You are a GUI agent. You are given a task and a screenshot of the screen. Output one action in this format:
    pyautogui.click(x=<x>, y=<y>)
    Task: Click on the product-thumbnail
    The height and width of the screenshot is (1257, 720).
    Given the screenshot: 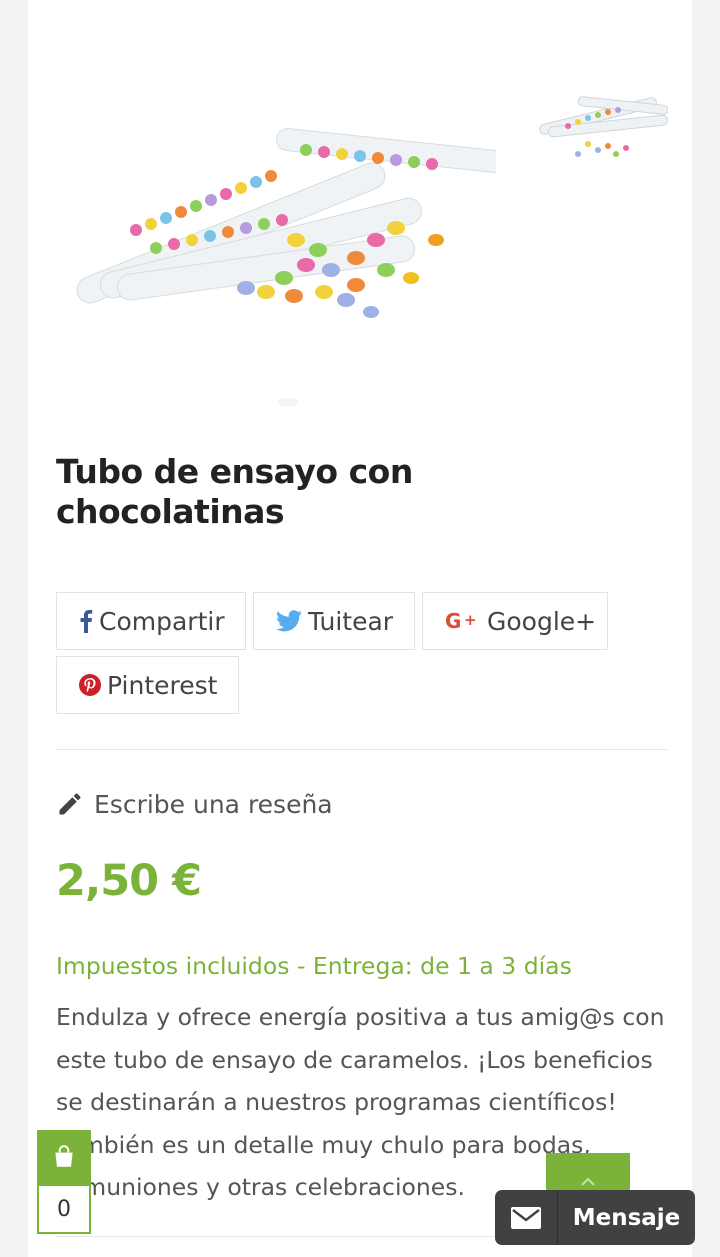 What is the action you would take?
    pyautogui.click(x=593, y=131)
    